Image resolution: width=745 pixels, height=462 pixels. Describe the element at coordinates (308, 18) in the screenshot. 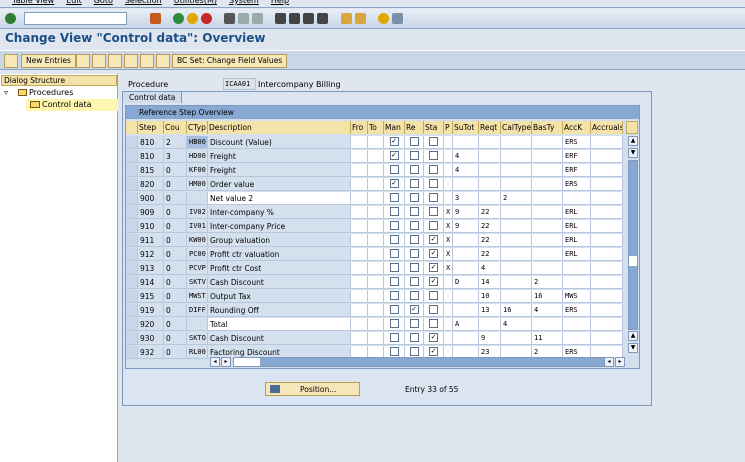

I see `next-page-icon` at that location.